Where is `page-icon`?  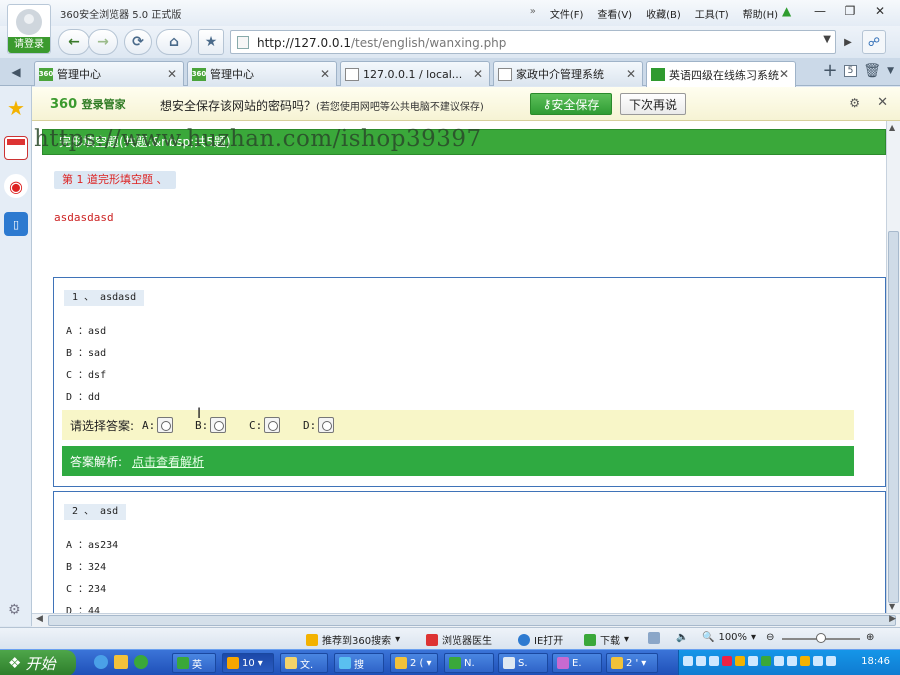 page-icon is located at coordinates (243, 42).